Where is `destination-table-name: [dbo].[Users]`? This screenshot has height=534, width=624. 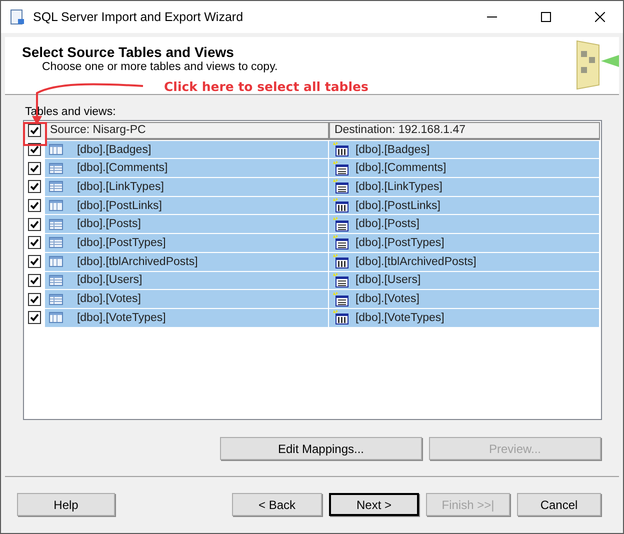 destination-table-name: [dbo].[Users] is located at coordinates (388, 280).